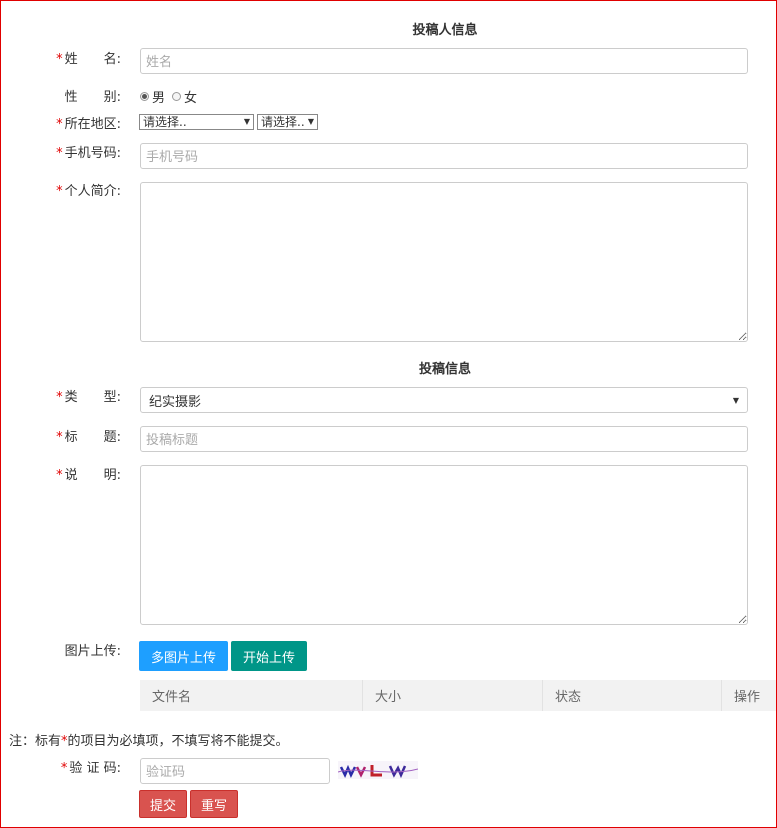 This screenshot has height=828, width=777. Describe the element at coordinates (287, 122) in the screenshot. I see `region-city-select: 请选择.. ▼` at that location.